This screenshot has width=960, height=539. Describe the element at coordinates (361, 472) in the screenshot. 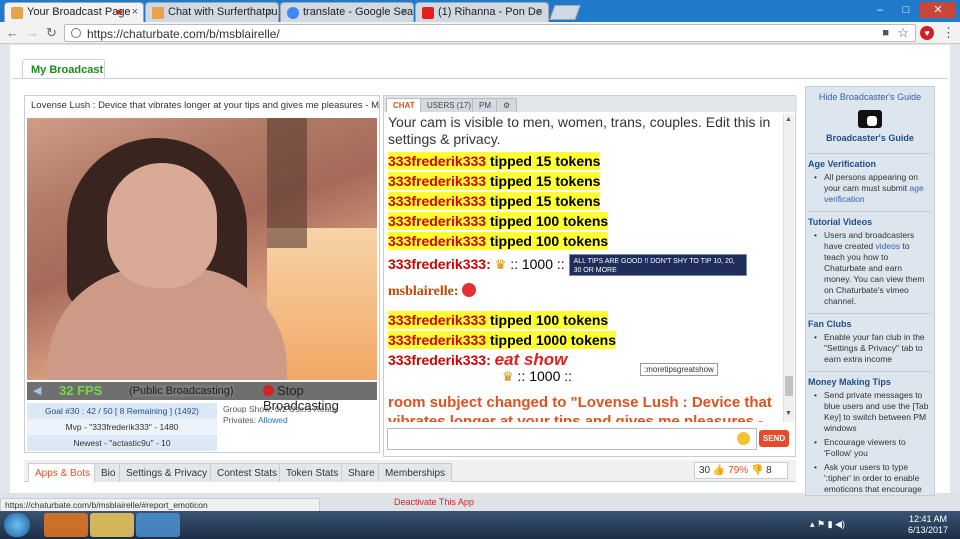

I see `tab-share: Share` at that location.